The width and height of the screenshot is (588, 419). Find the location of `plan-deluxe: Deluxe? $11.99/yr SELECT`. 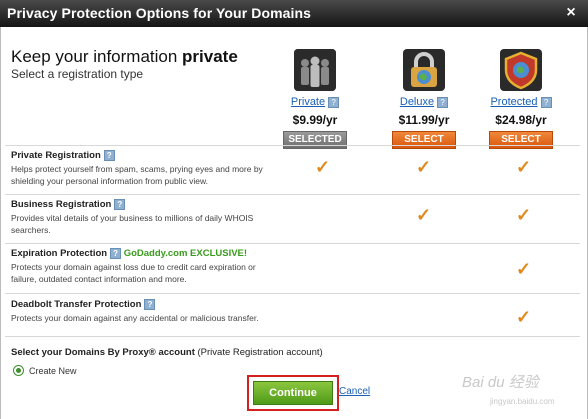

plan-deluxe: Deluxe? $11.99/yr SELECT is located at coordinates (424, 99).